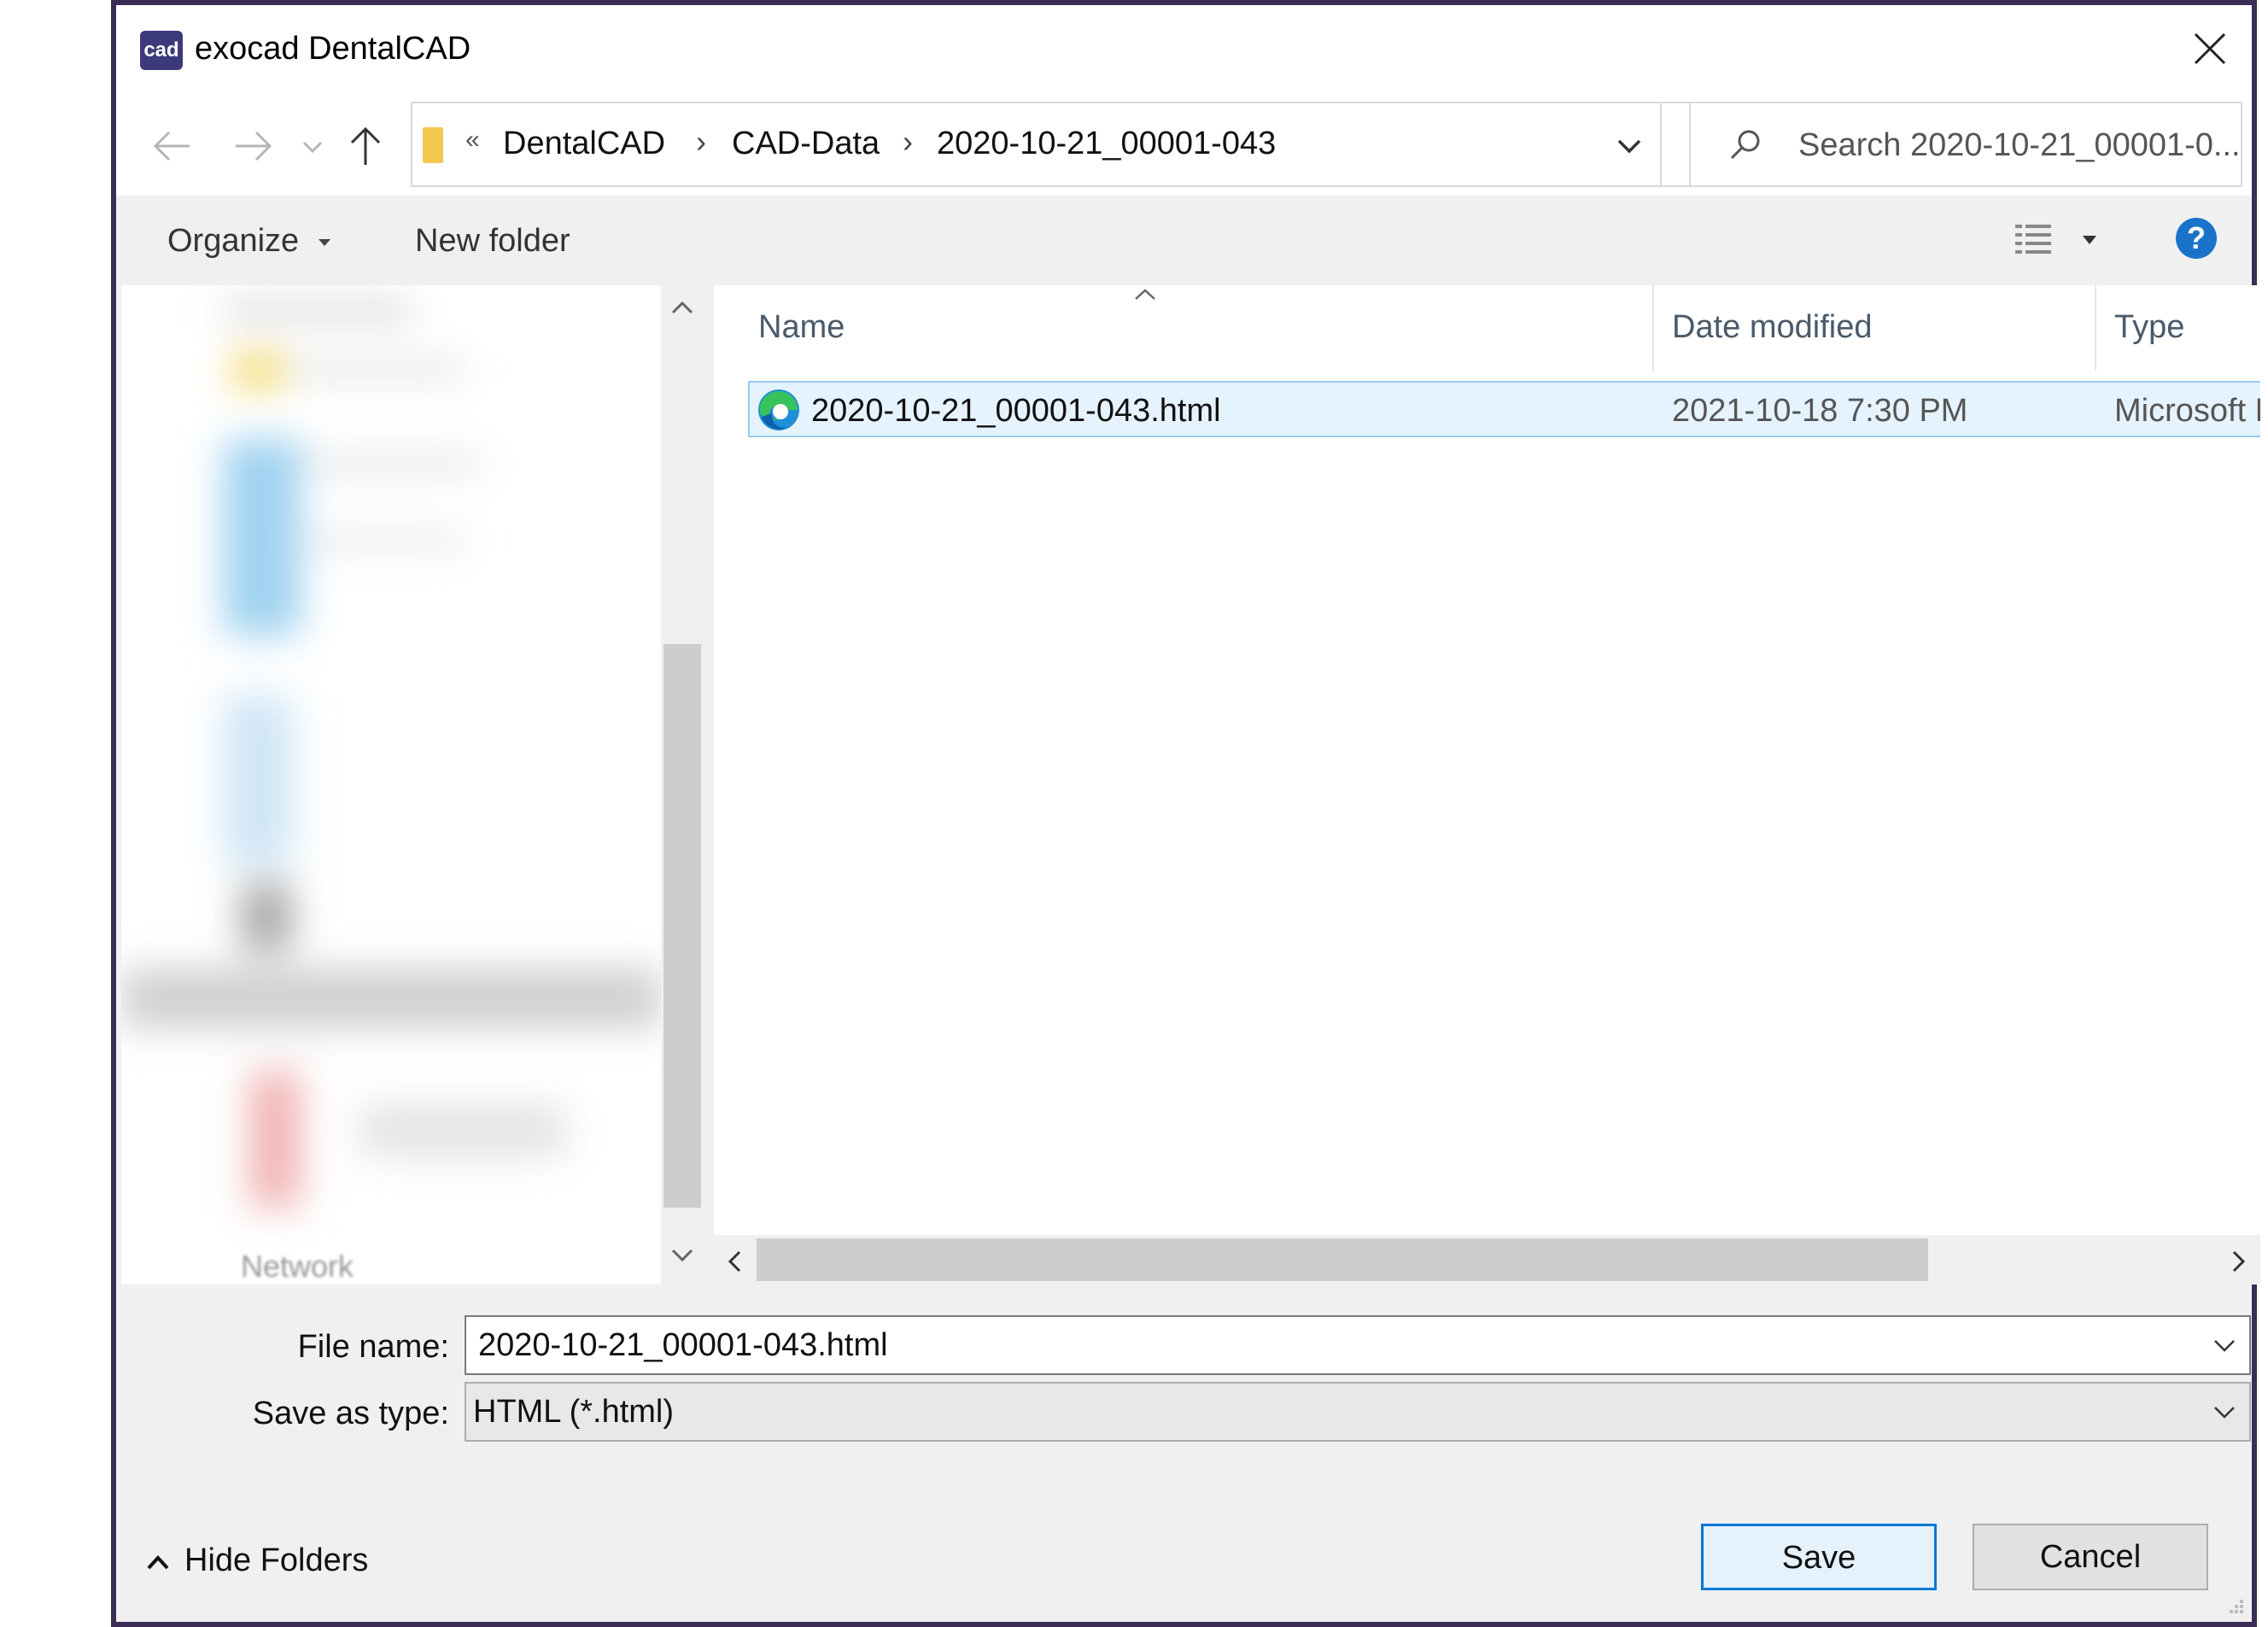 Image resolution: width=2268 pixels, height=1627 pixels. Describe the element at coordinates (1184, 50) in the screenshot. I see `title-bar: cad exocad DentalCAD` at that location.